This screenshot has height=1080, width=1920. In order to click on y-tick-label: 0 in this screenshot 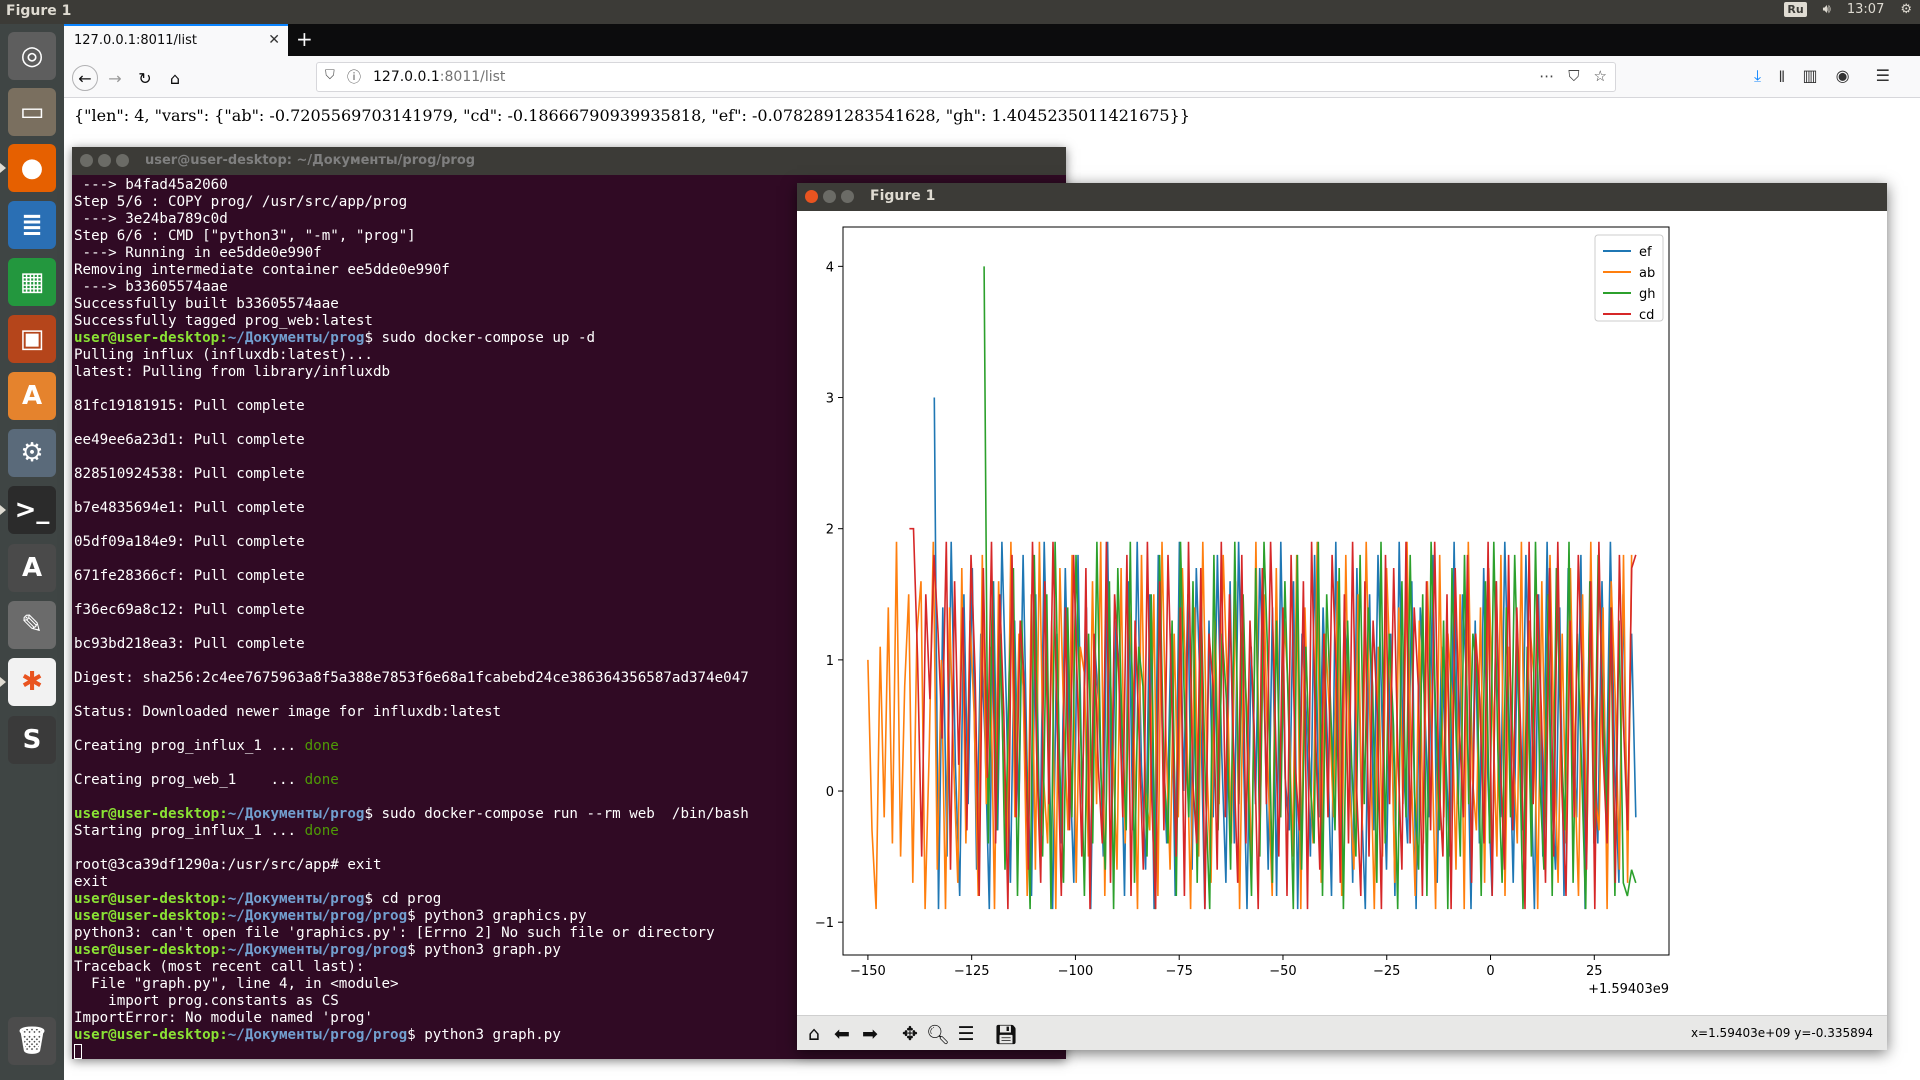, I will do `click(830, 792)`.